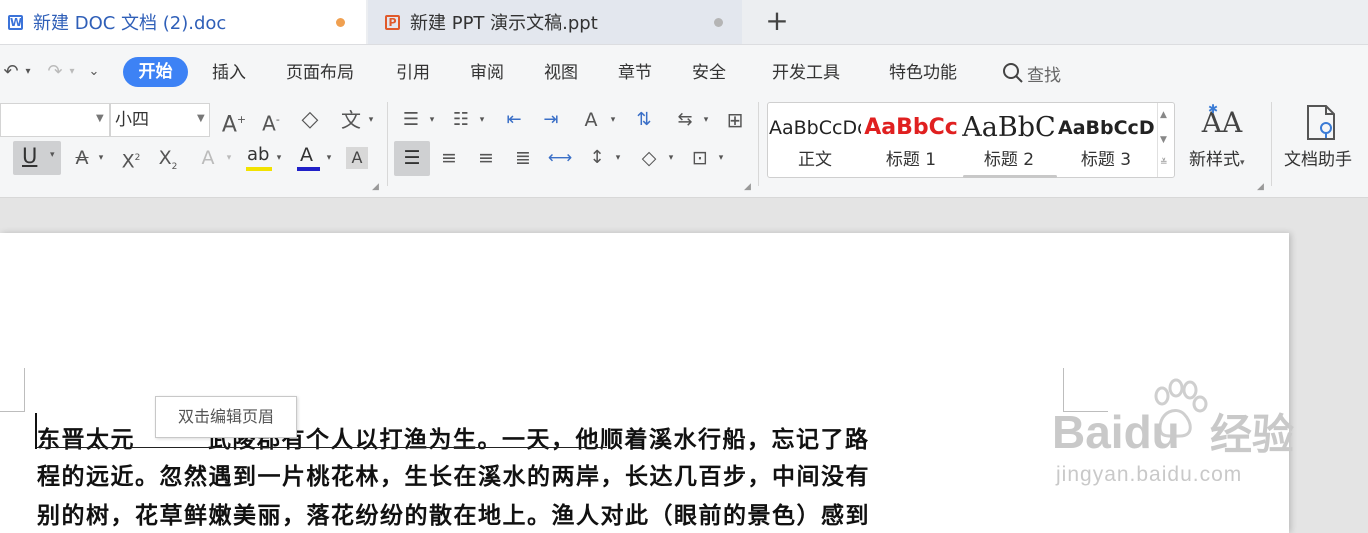 The width and height of the screenshot is (1368, 533). What do you see at coordinates (322, 447) in the screenshot?
I see `selection-underline` at bounding box center [322, 447].